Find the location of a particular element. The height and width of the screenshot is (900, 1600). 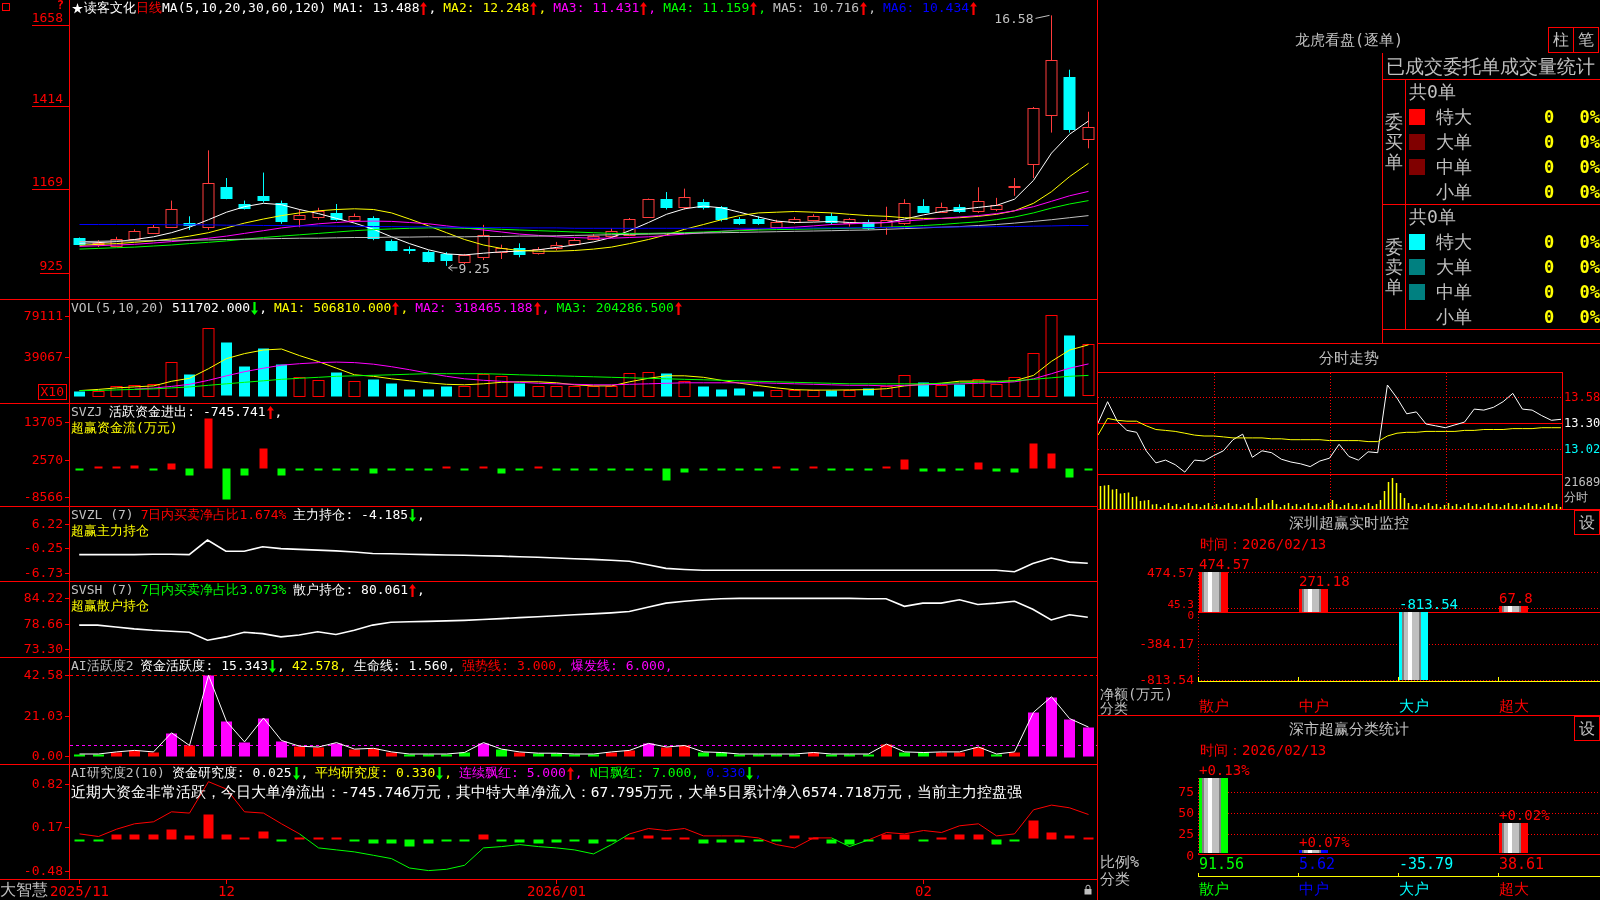

lock-icon is located at coordinates (1088, 889).